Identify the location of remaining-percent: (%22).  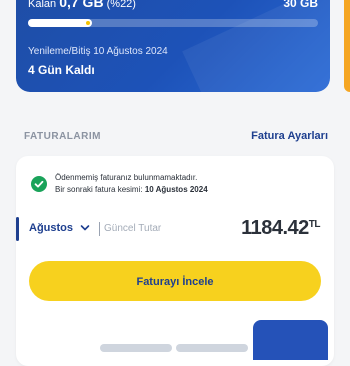
(121, 5).